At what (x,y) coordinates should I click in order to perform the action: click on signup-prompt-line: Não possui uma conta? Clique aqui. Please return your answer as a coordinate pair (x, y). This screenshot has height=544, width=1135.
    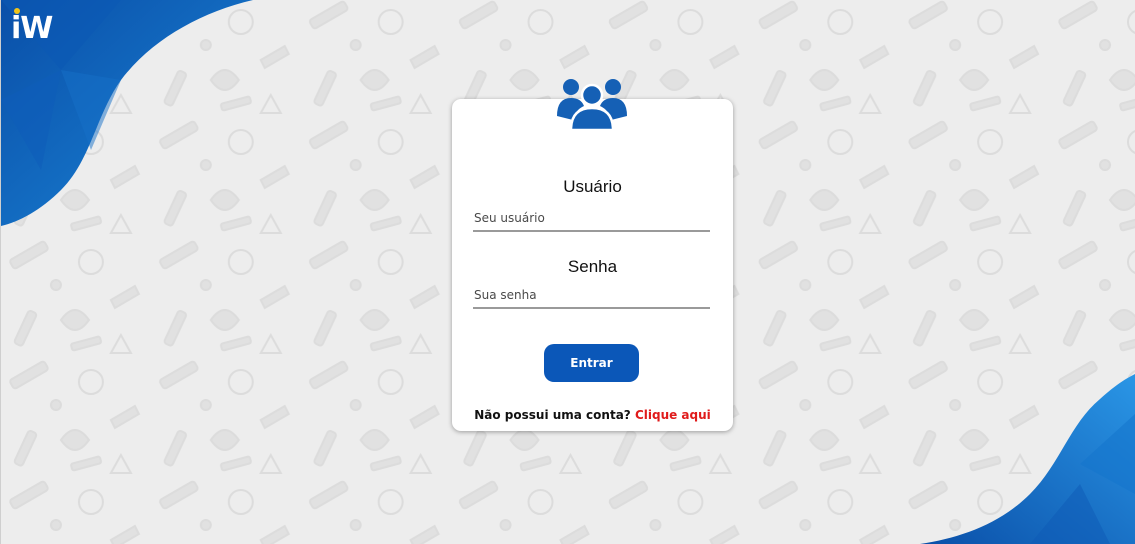
    Looking at the image, I should click on (592, 415).